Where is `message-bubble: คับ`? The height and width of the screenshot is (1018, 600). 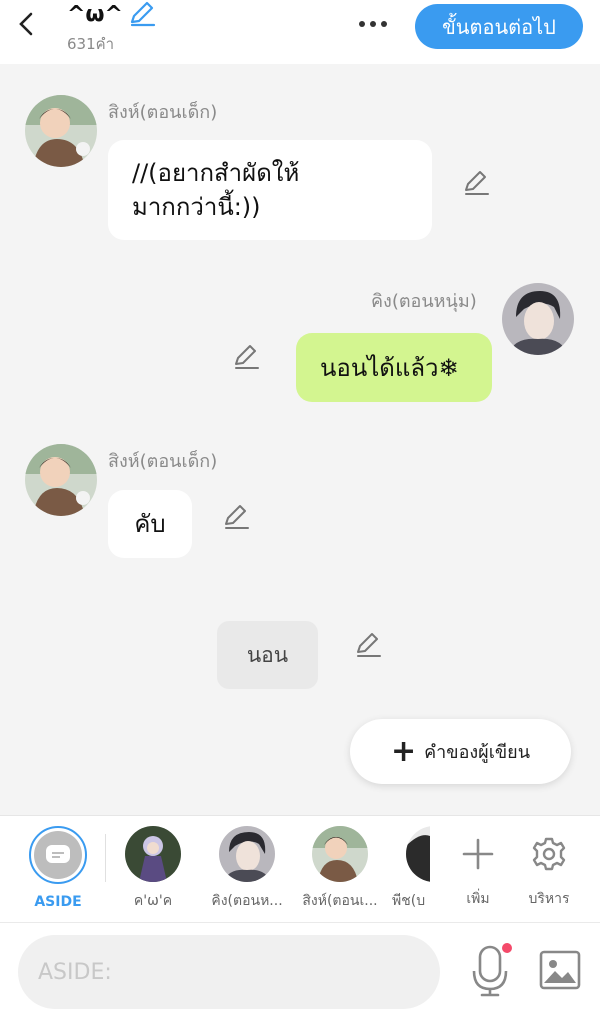 message-bubble: คับ is located at coordinates (150, 524).